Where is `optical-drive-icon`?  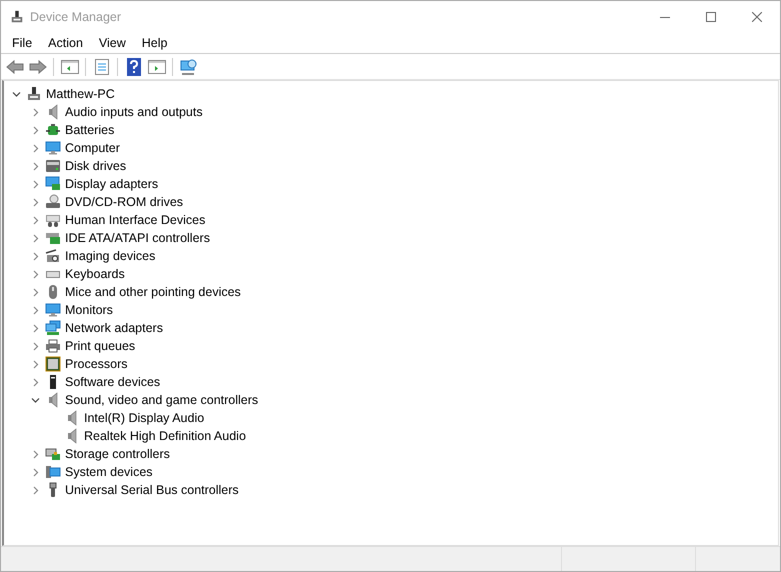 optical-drive-icon is located at coordinates (53, 202).